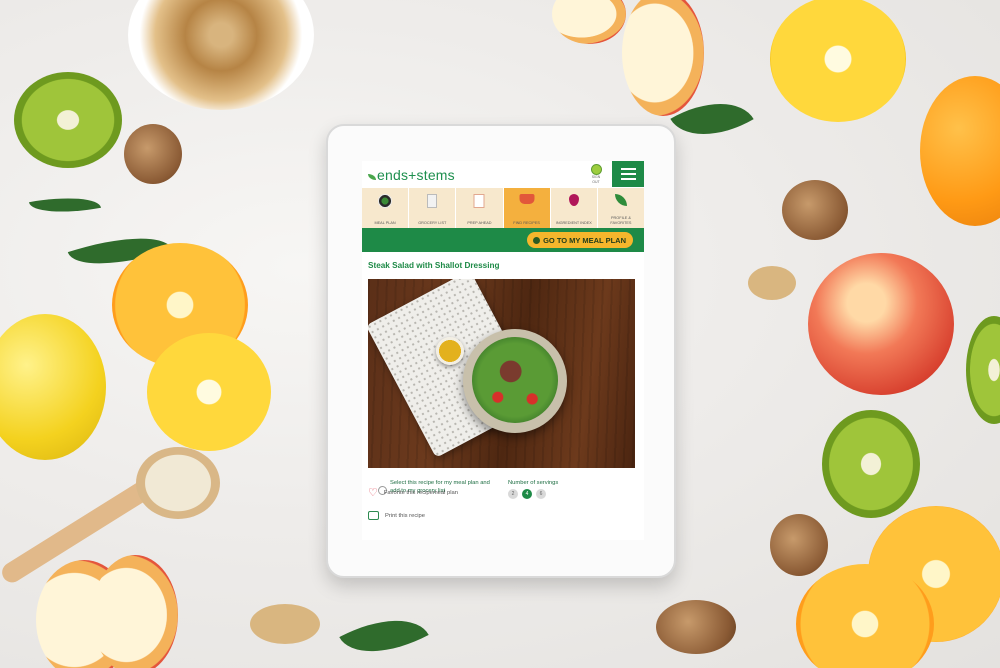 The image size is (1000, 668). I want to click on pot-icon, so click(527, 199).